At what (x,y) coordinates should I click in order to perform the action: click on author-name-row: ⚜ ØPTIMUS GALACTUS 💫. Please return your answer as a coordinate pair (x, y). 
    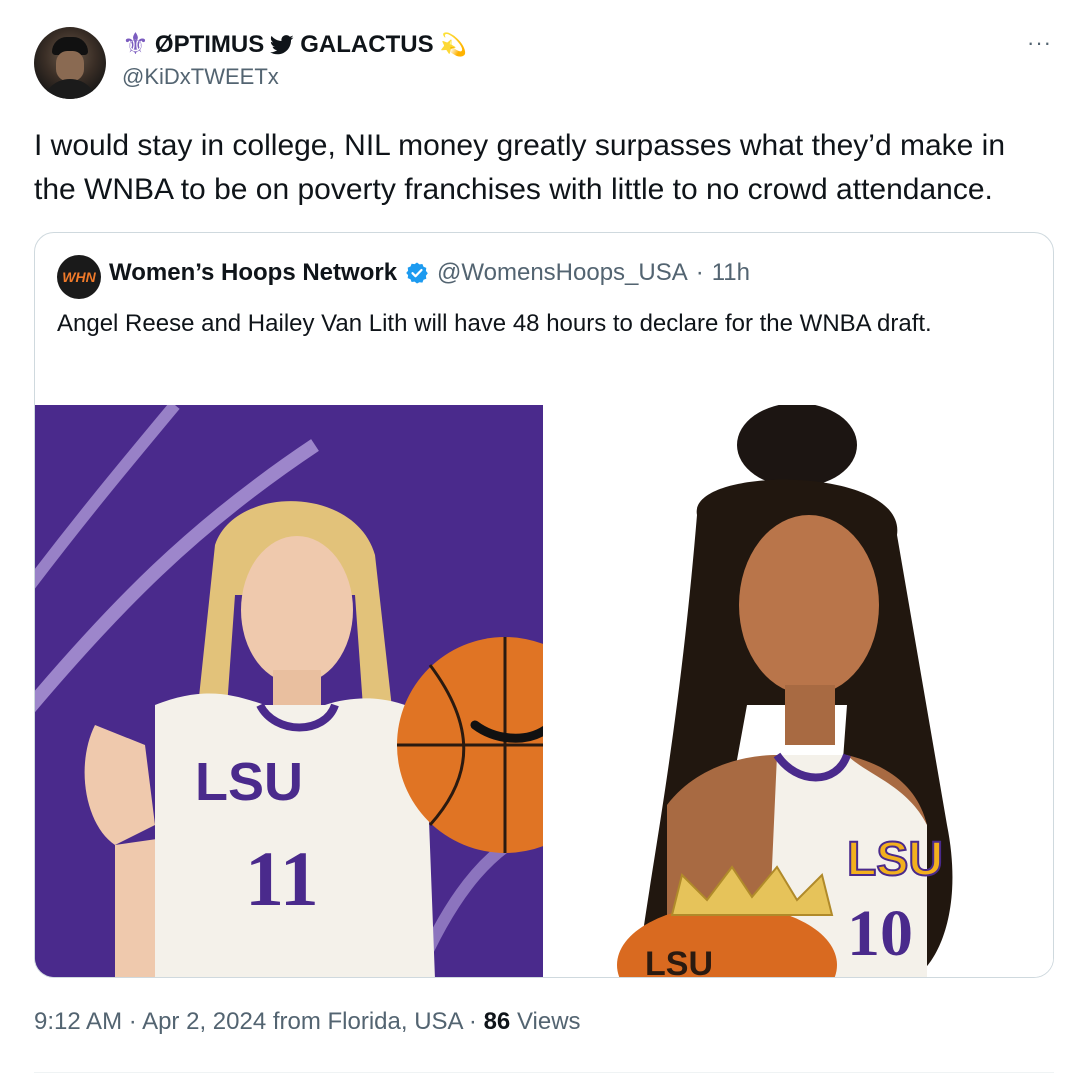
    Looking at the image, I should click on (294, 45).